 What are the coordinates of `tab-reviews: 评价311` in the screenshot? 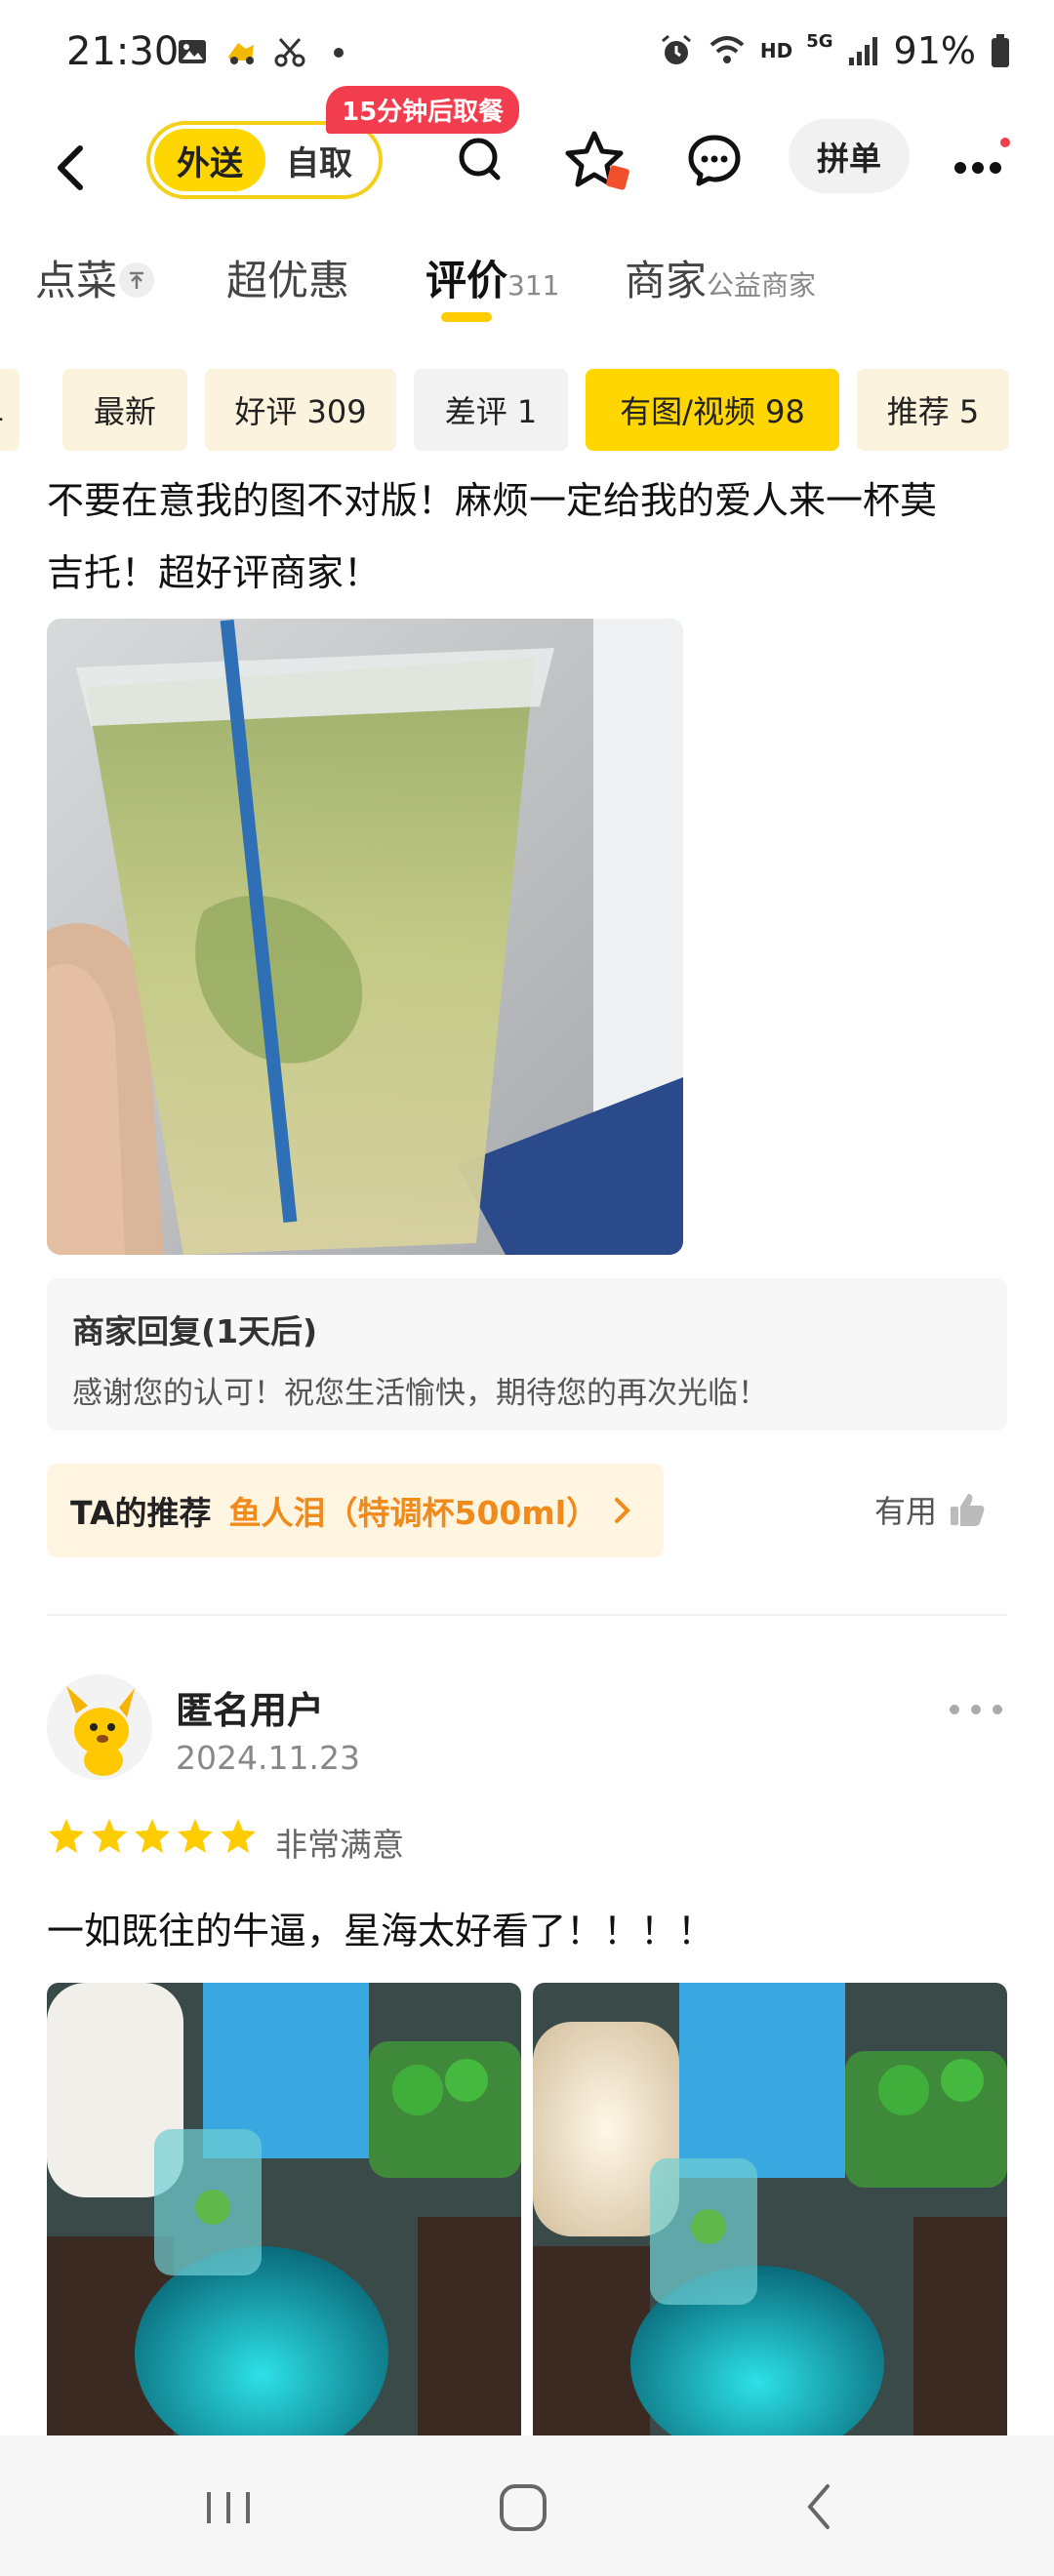 It's located at (492, 277).